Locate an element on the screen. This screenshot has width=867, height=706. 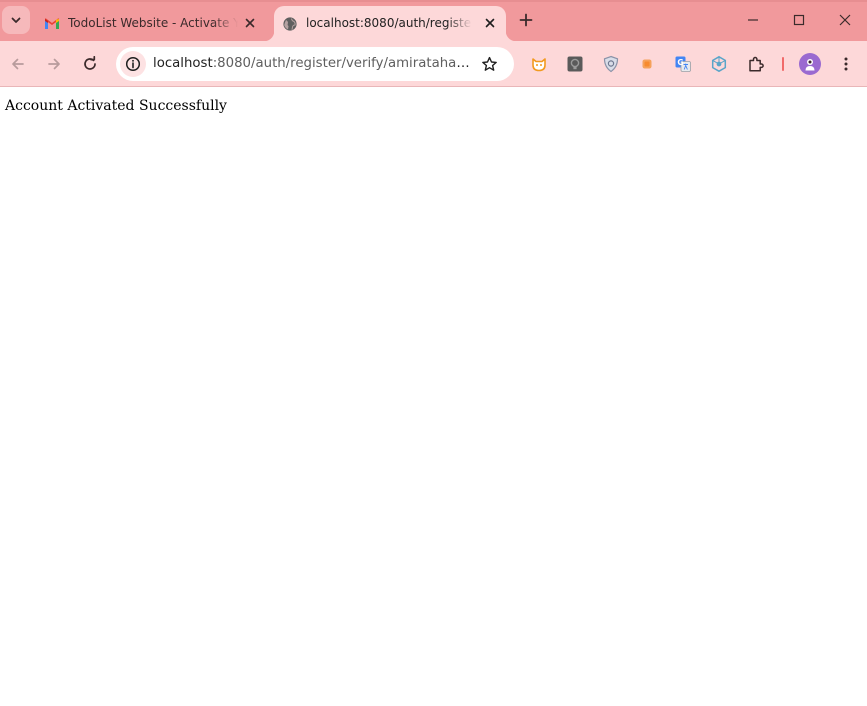
orange-square-extension-icon is located at coordinates (647, 64).